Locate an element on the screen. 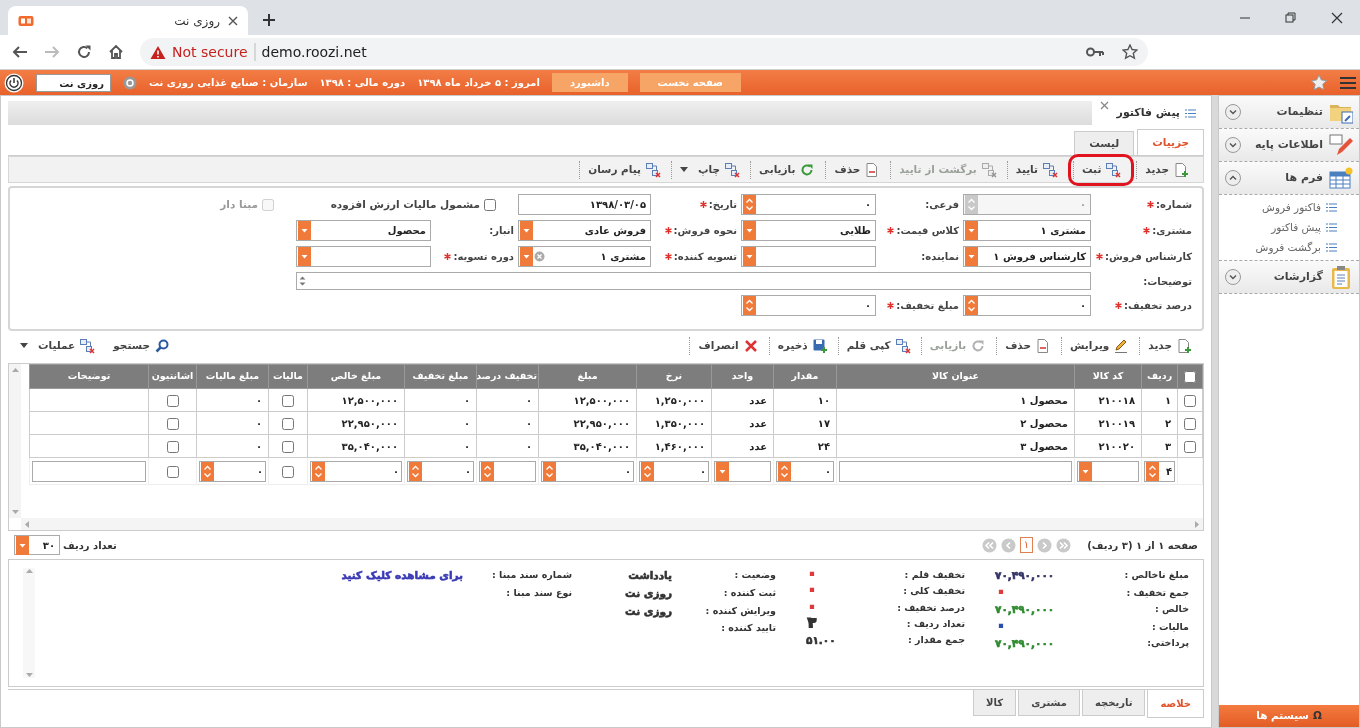 This screenshot has height=728, width=1360. column-header: نرخ is located at coordinates (674, 376).